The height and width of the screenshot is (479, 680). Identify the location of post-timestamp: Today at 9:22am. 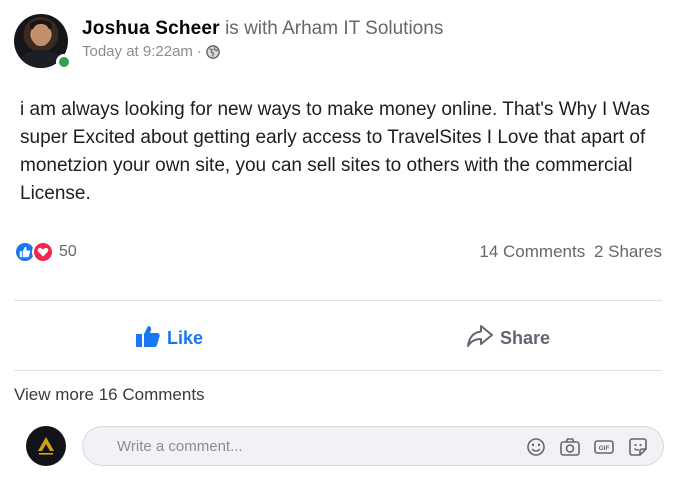
(137, 51).